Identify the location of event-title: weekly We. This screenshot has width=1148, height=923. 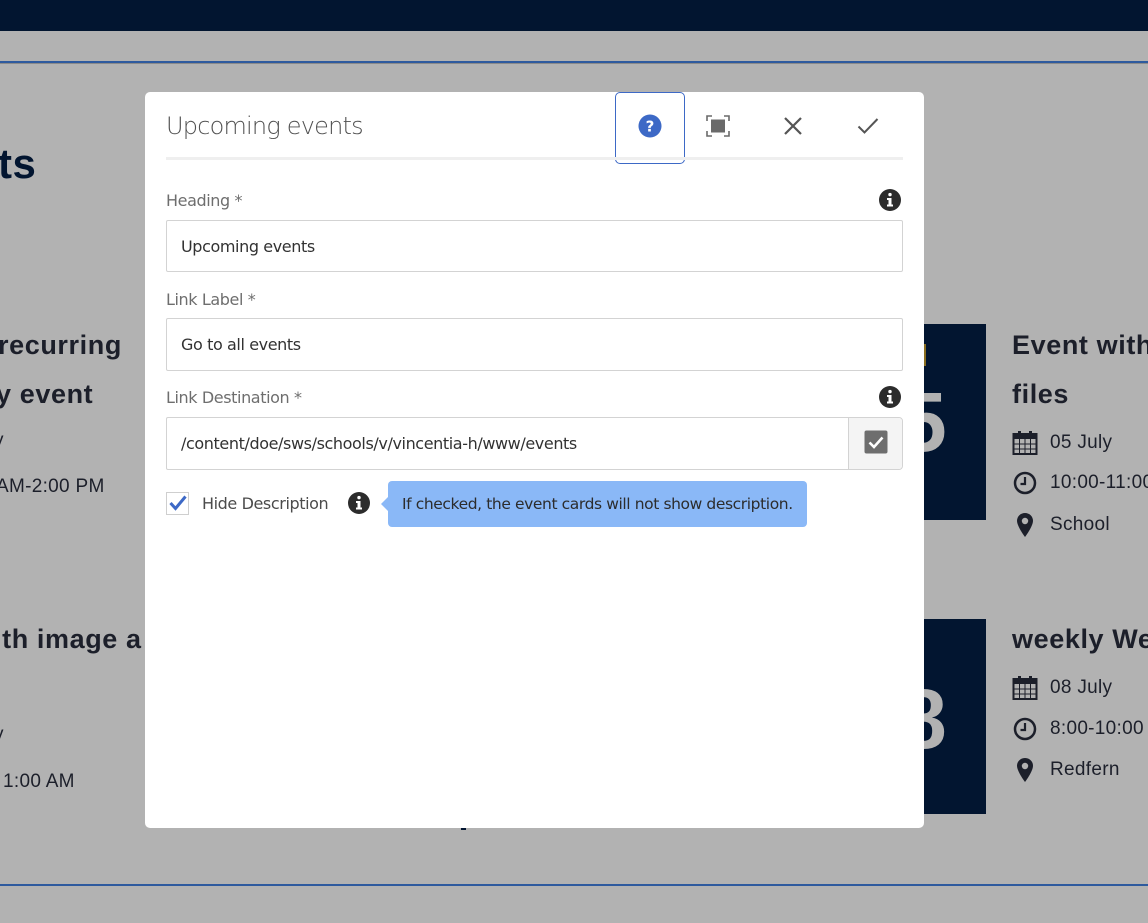
(1080, 639).